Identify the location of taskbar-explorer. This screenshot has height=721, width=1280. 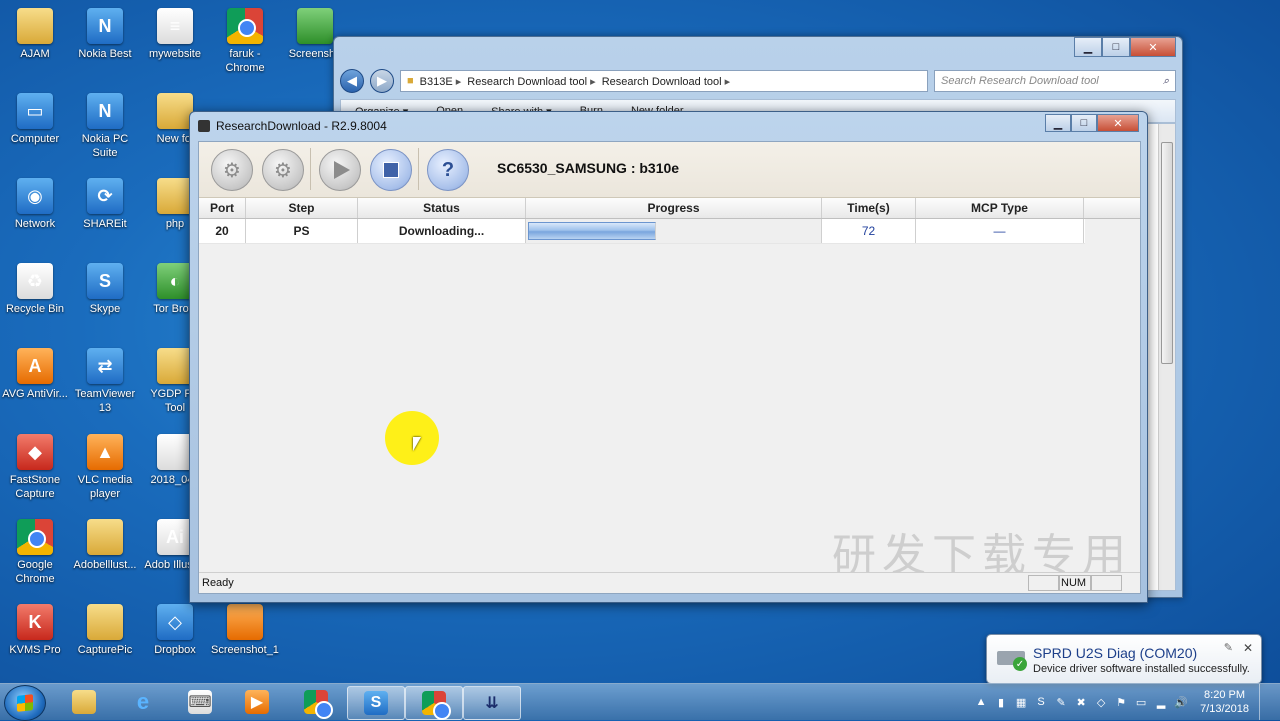
(84, 702).